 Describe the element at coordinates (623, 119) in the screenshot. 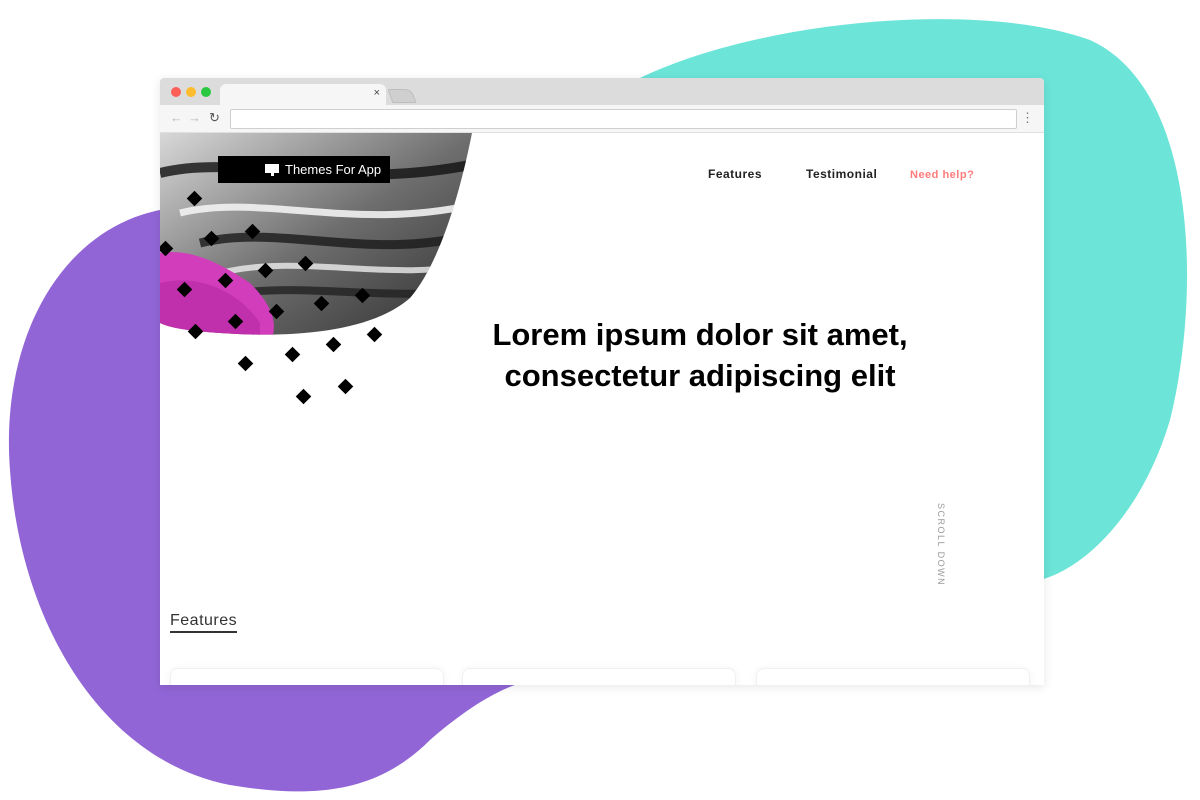

I see `address-bar` at that location.